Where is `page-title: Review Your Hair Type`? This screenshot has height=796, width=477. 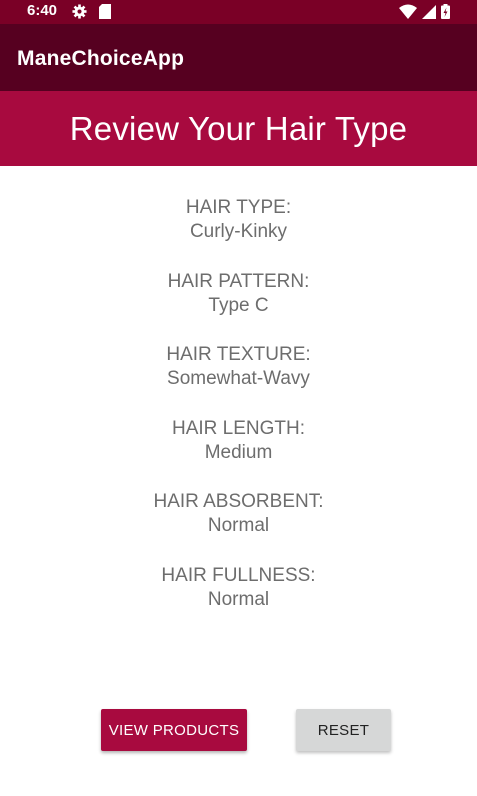
page-title: Review Your Hair Type is located at coordinates (238, 128).